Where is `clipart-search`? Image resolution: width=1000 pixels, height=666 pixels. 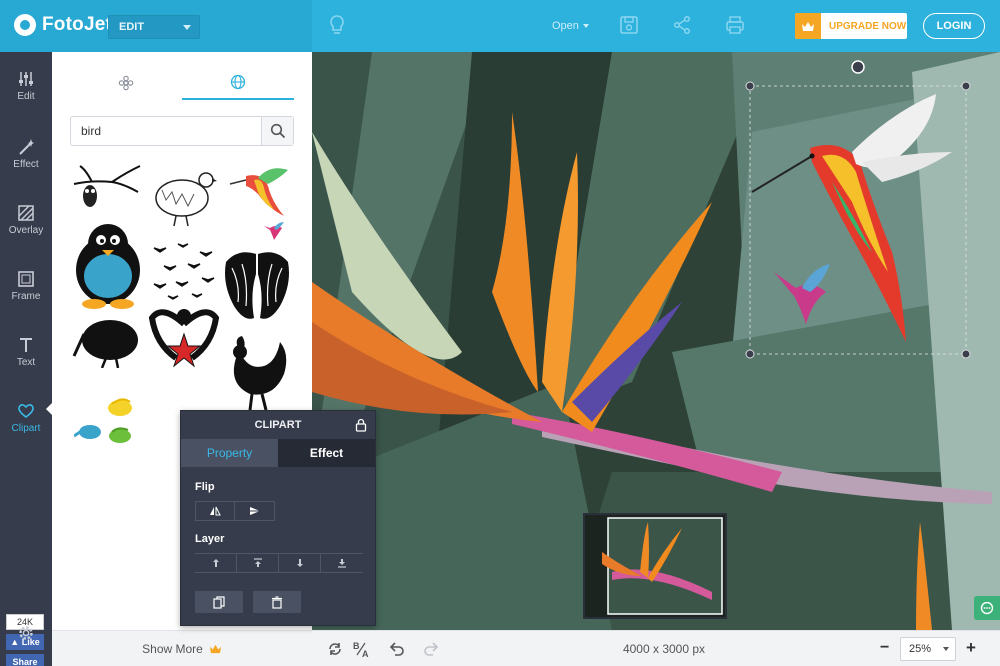
clipart-search is located at coordinates (182, 131).